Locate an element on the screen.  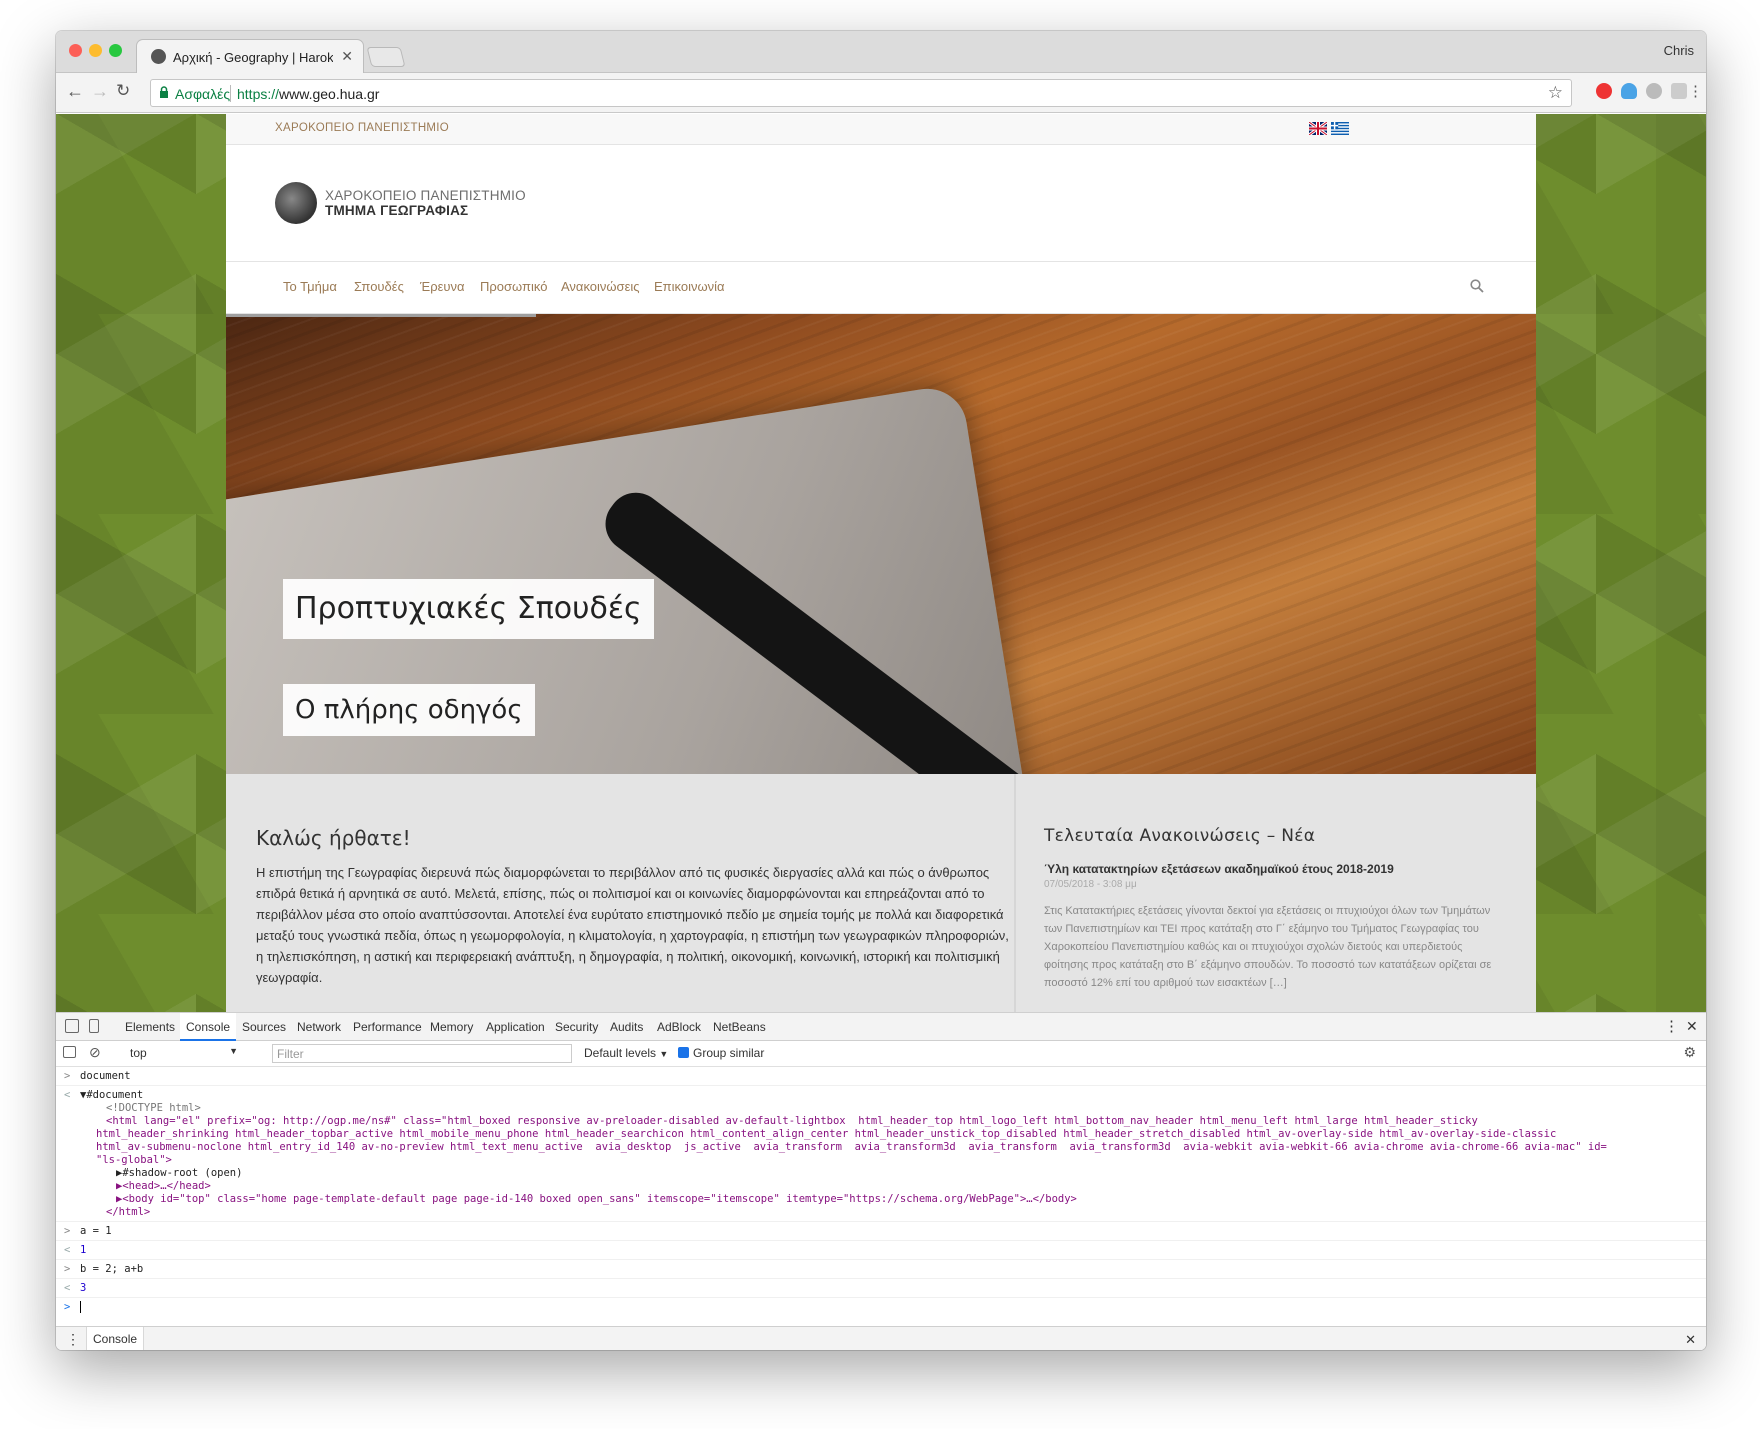
forward-icon: → is located at coordinates (100, 91).